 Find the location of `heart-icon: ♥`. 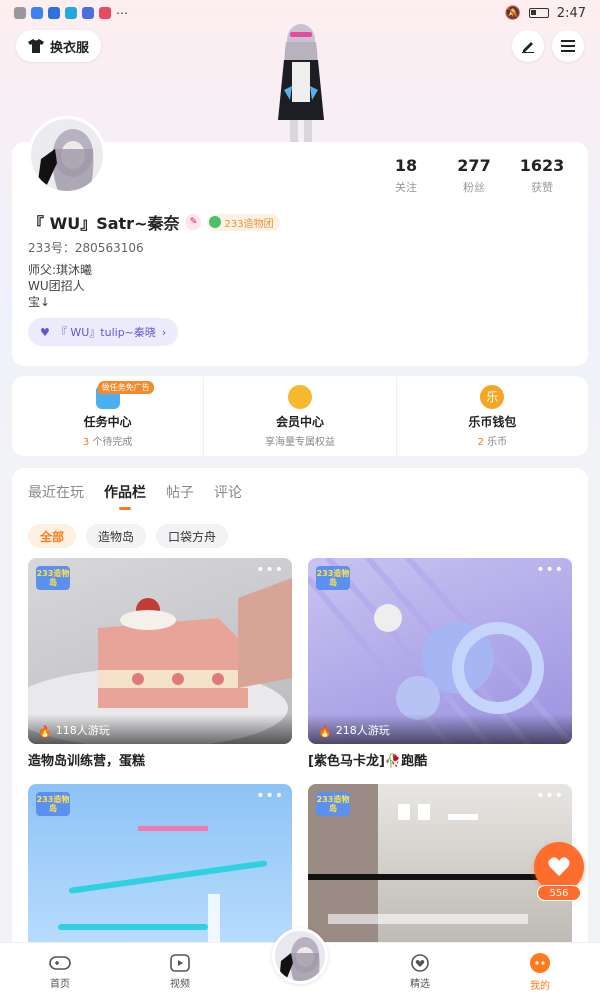

heart-icon: ♥ is located at coordinates (45, 332).